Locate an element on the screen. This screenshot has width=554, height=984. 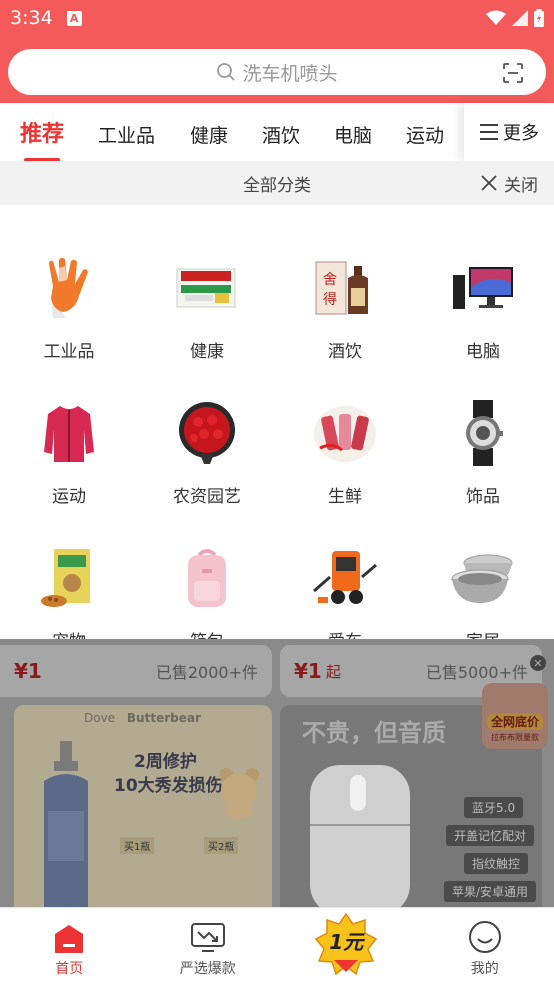
more-categories-button: 更多 is located at coordinates (509, 132).